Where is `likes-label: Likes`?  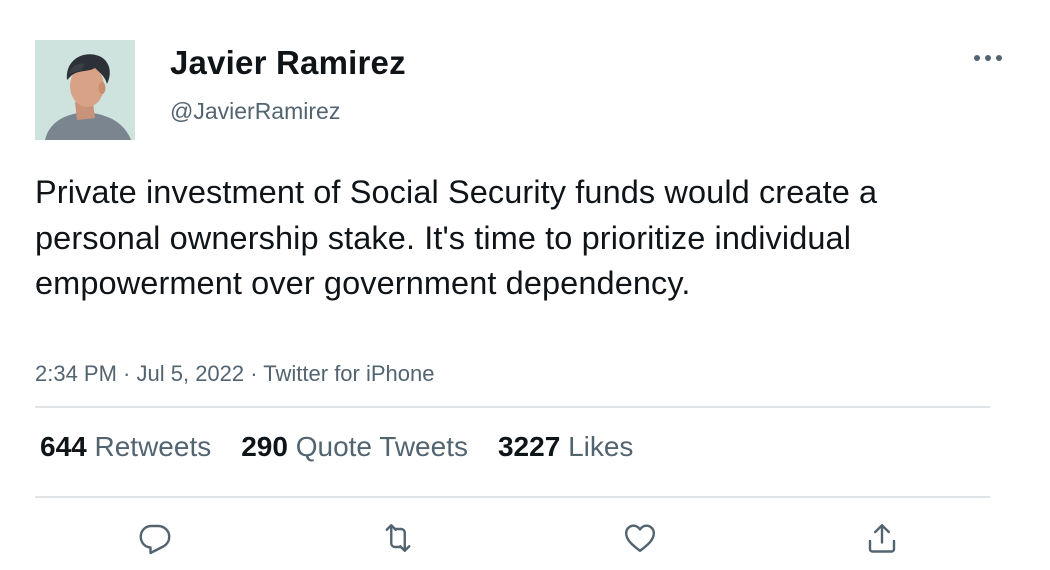 likes-label: Likes is located at coordinates (601, 446).